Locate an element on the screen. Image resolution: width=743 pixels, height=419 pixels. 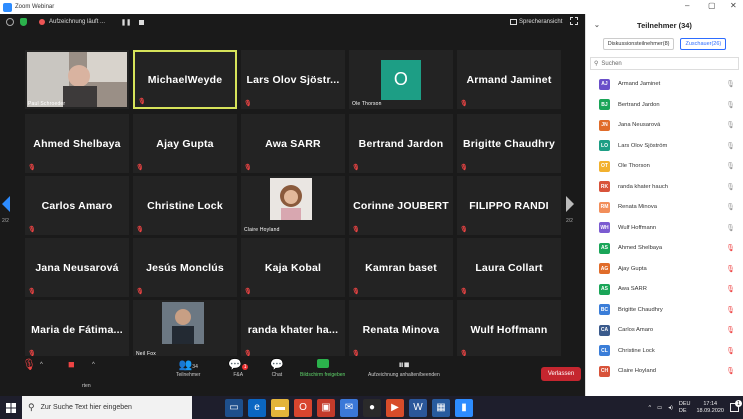
participant-tile: Maria de Fátima... 🎙 is located at coordinates (77, 329).